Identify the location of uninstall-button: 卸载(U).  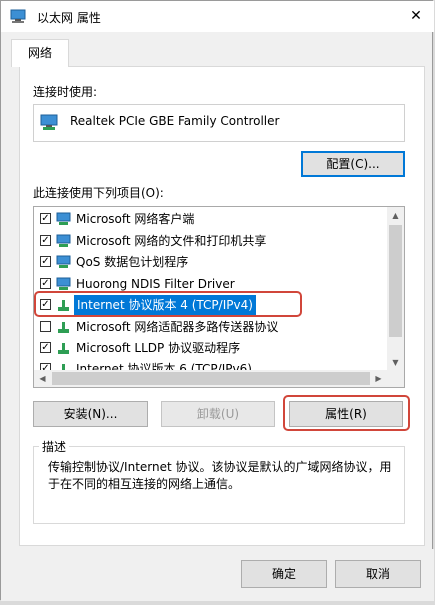
(218, 414).